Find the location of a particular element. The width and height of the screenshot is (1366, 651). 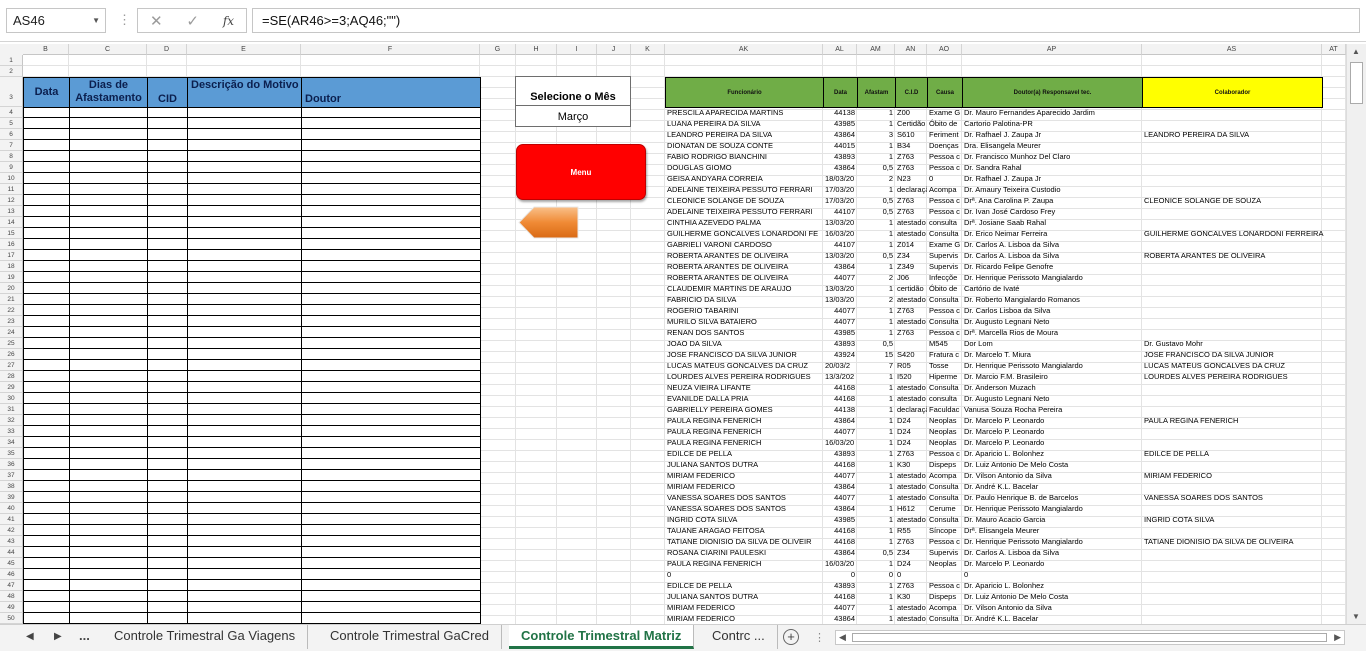

row-header: 18 is located at coordinates (11, 266).